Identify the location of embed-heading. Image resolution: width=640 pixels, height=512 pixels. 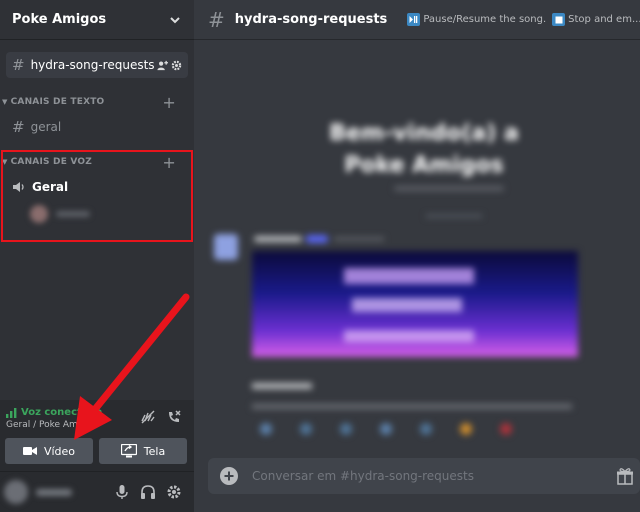
(282, 386).